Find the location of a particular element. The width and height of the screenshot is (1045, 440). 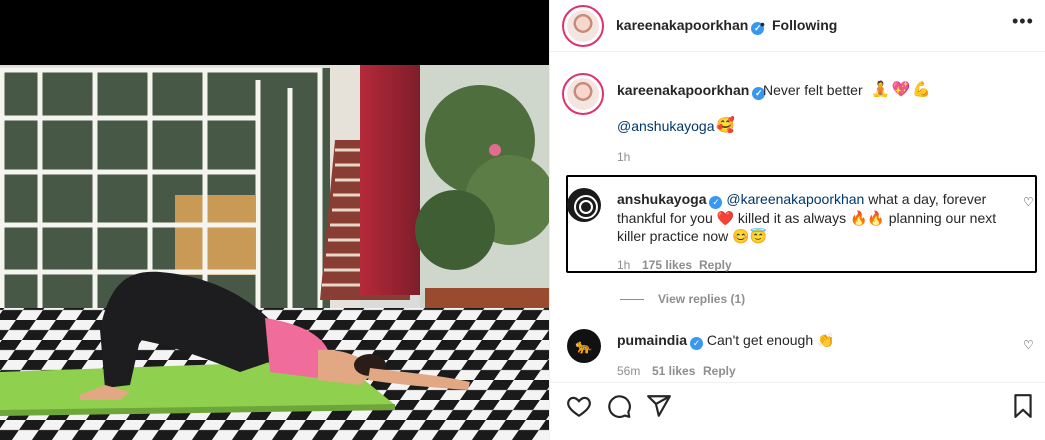

header-avatar is located at coordinates (583, 26).